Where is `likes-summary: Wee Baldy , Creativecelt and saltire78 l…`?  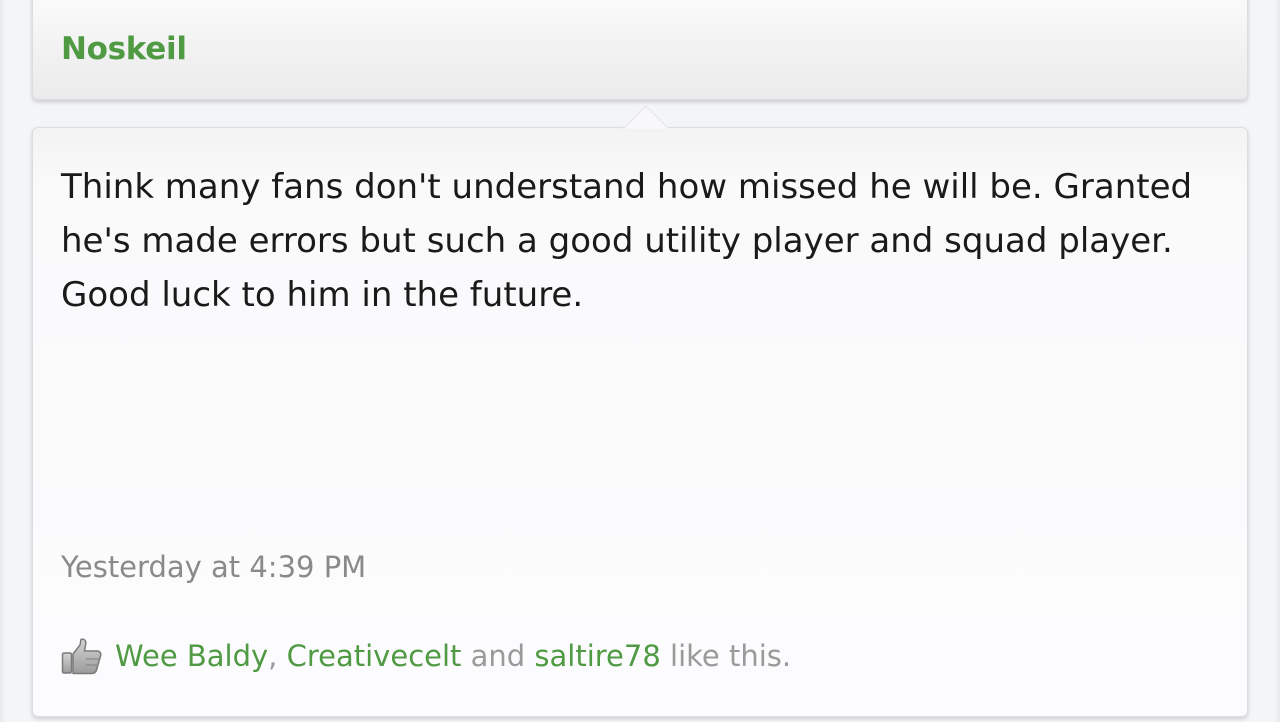
likes-summary: Wee Baldy , Creativecelt and saltire78 l… is located at coordinates (426, 656).